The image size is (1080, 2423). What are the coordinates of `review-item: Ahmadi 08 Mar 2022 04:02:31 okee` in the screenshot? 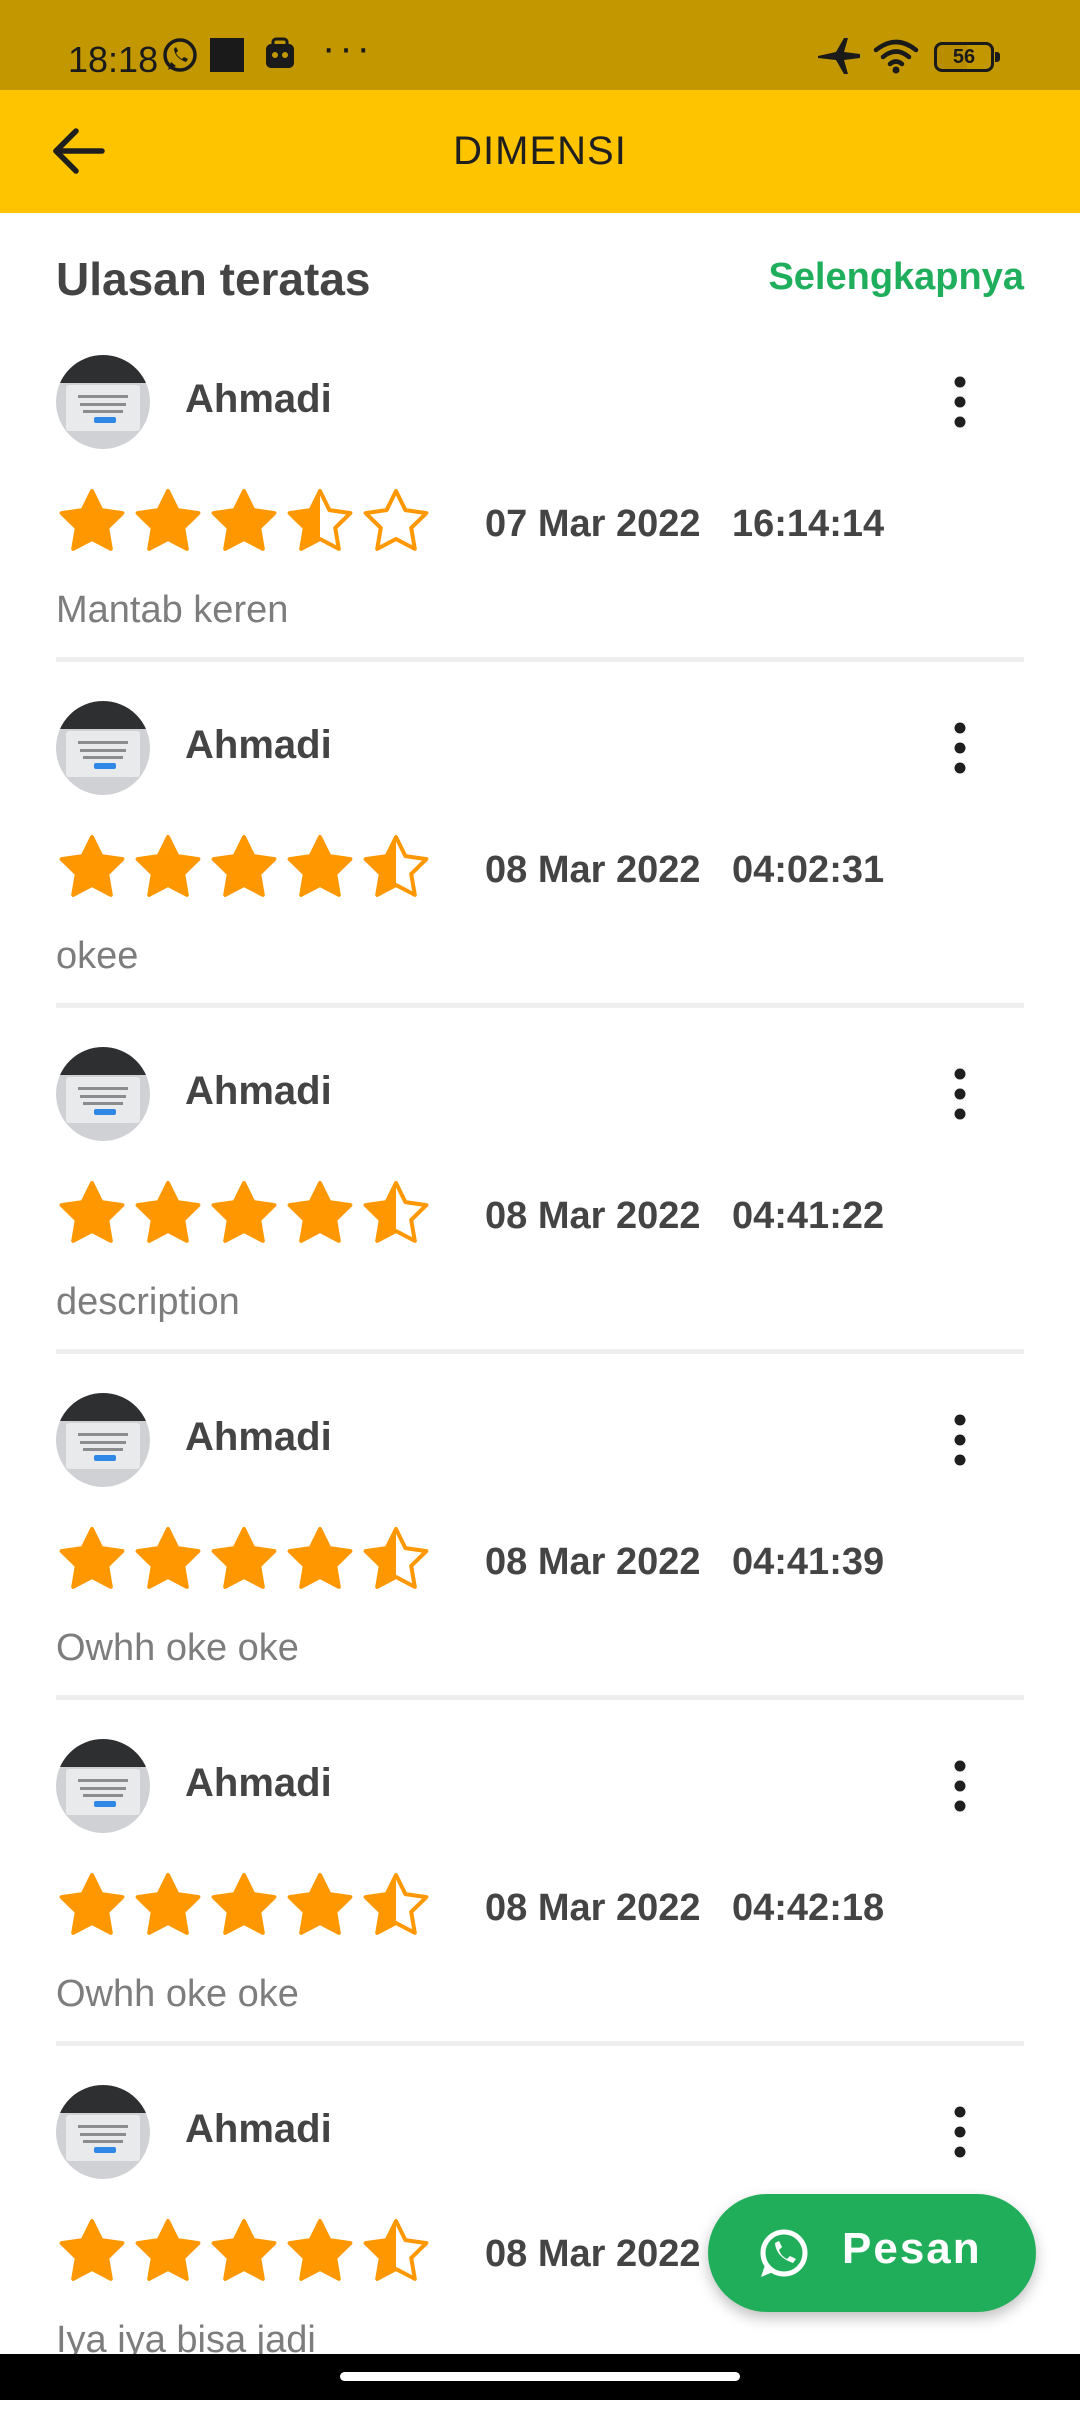 It's located at (540, 866).